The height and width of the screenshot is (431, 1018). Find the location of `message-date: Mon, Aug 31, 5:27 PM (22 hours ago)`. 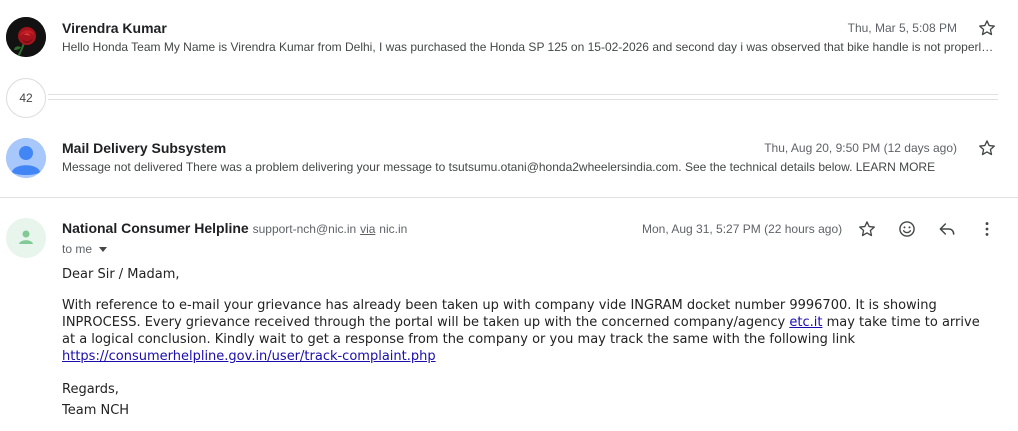

message-date: Mon, Aug 31, 5:27 PM (22 hours ago) is located at coordinates (742, 229).